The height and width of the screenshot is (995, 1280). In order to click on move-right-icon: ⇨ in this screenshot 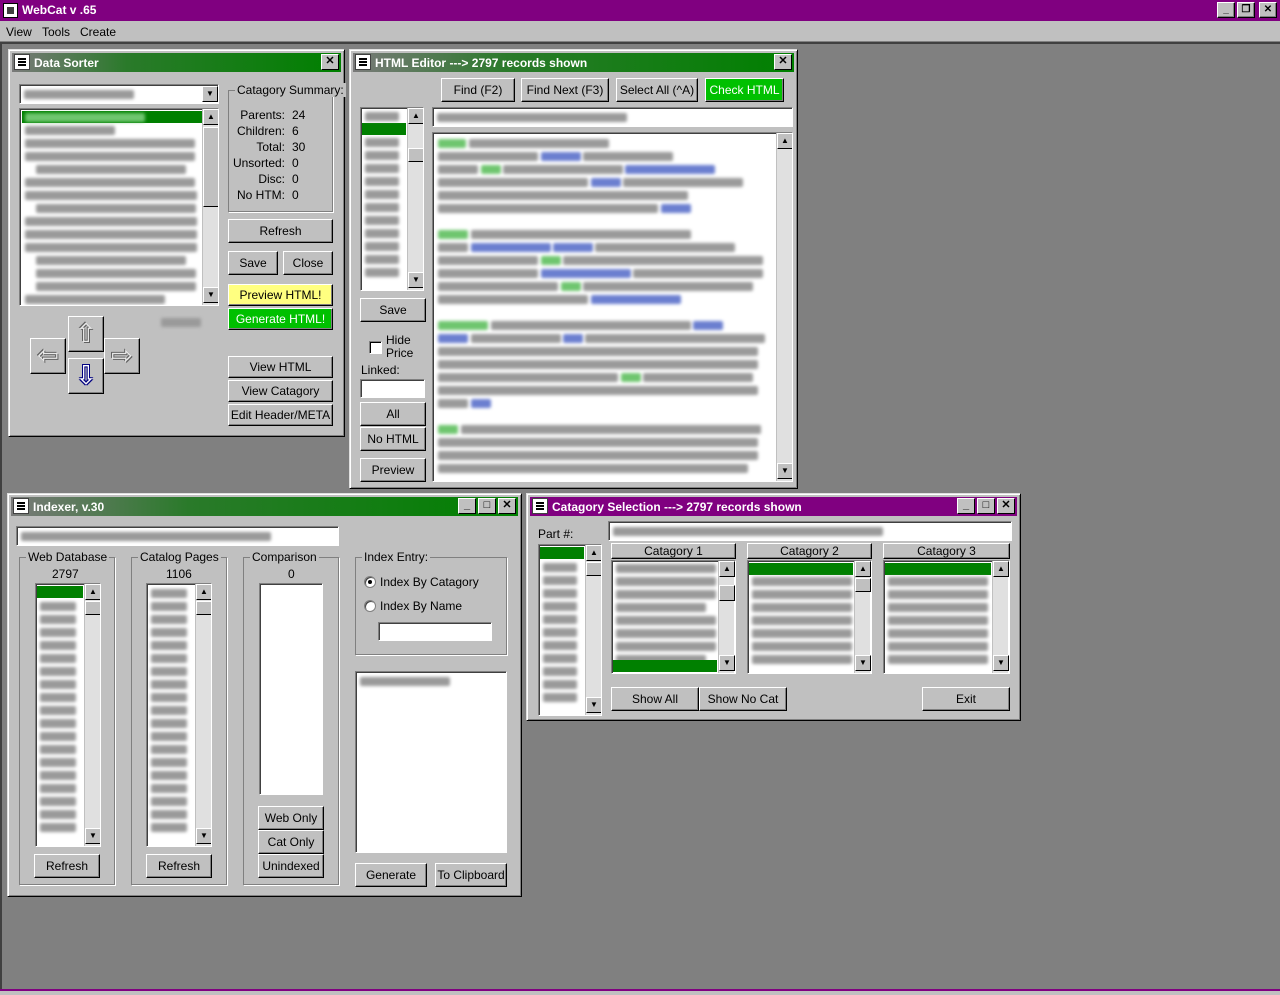, I will do `click(122, 356)`.